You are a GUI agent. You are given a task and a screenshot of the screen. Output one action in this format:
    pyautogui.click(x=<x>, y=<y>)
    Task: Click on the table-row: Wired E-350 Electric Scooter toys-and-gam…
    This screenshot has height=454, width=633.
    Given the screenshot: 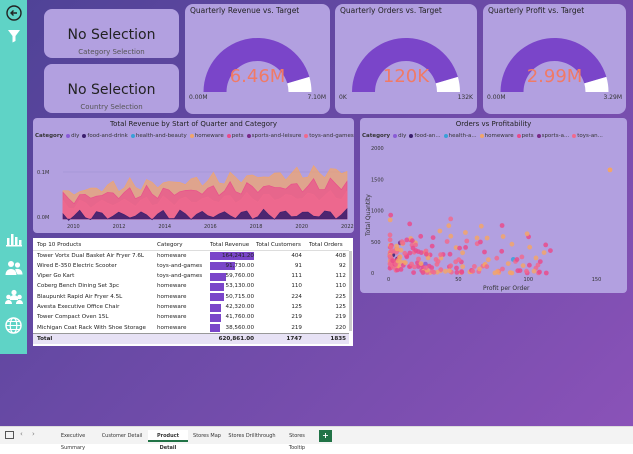 What is the action you would take?
    pyautogui.click(x=191, y=266)
    